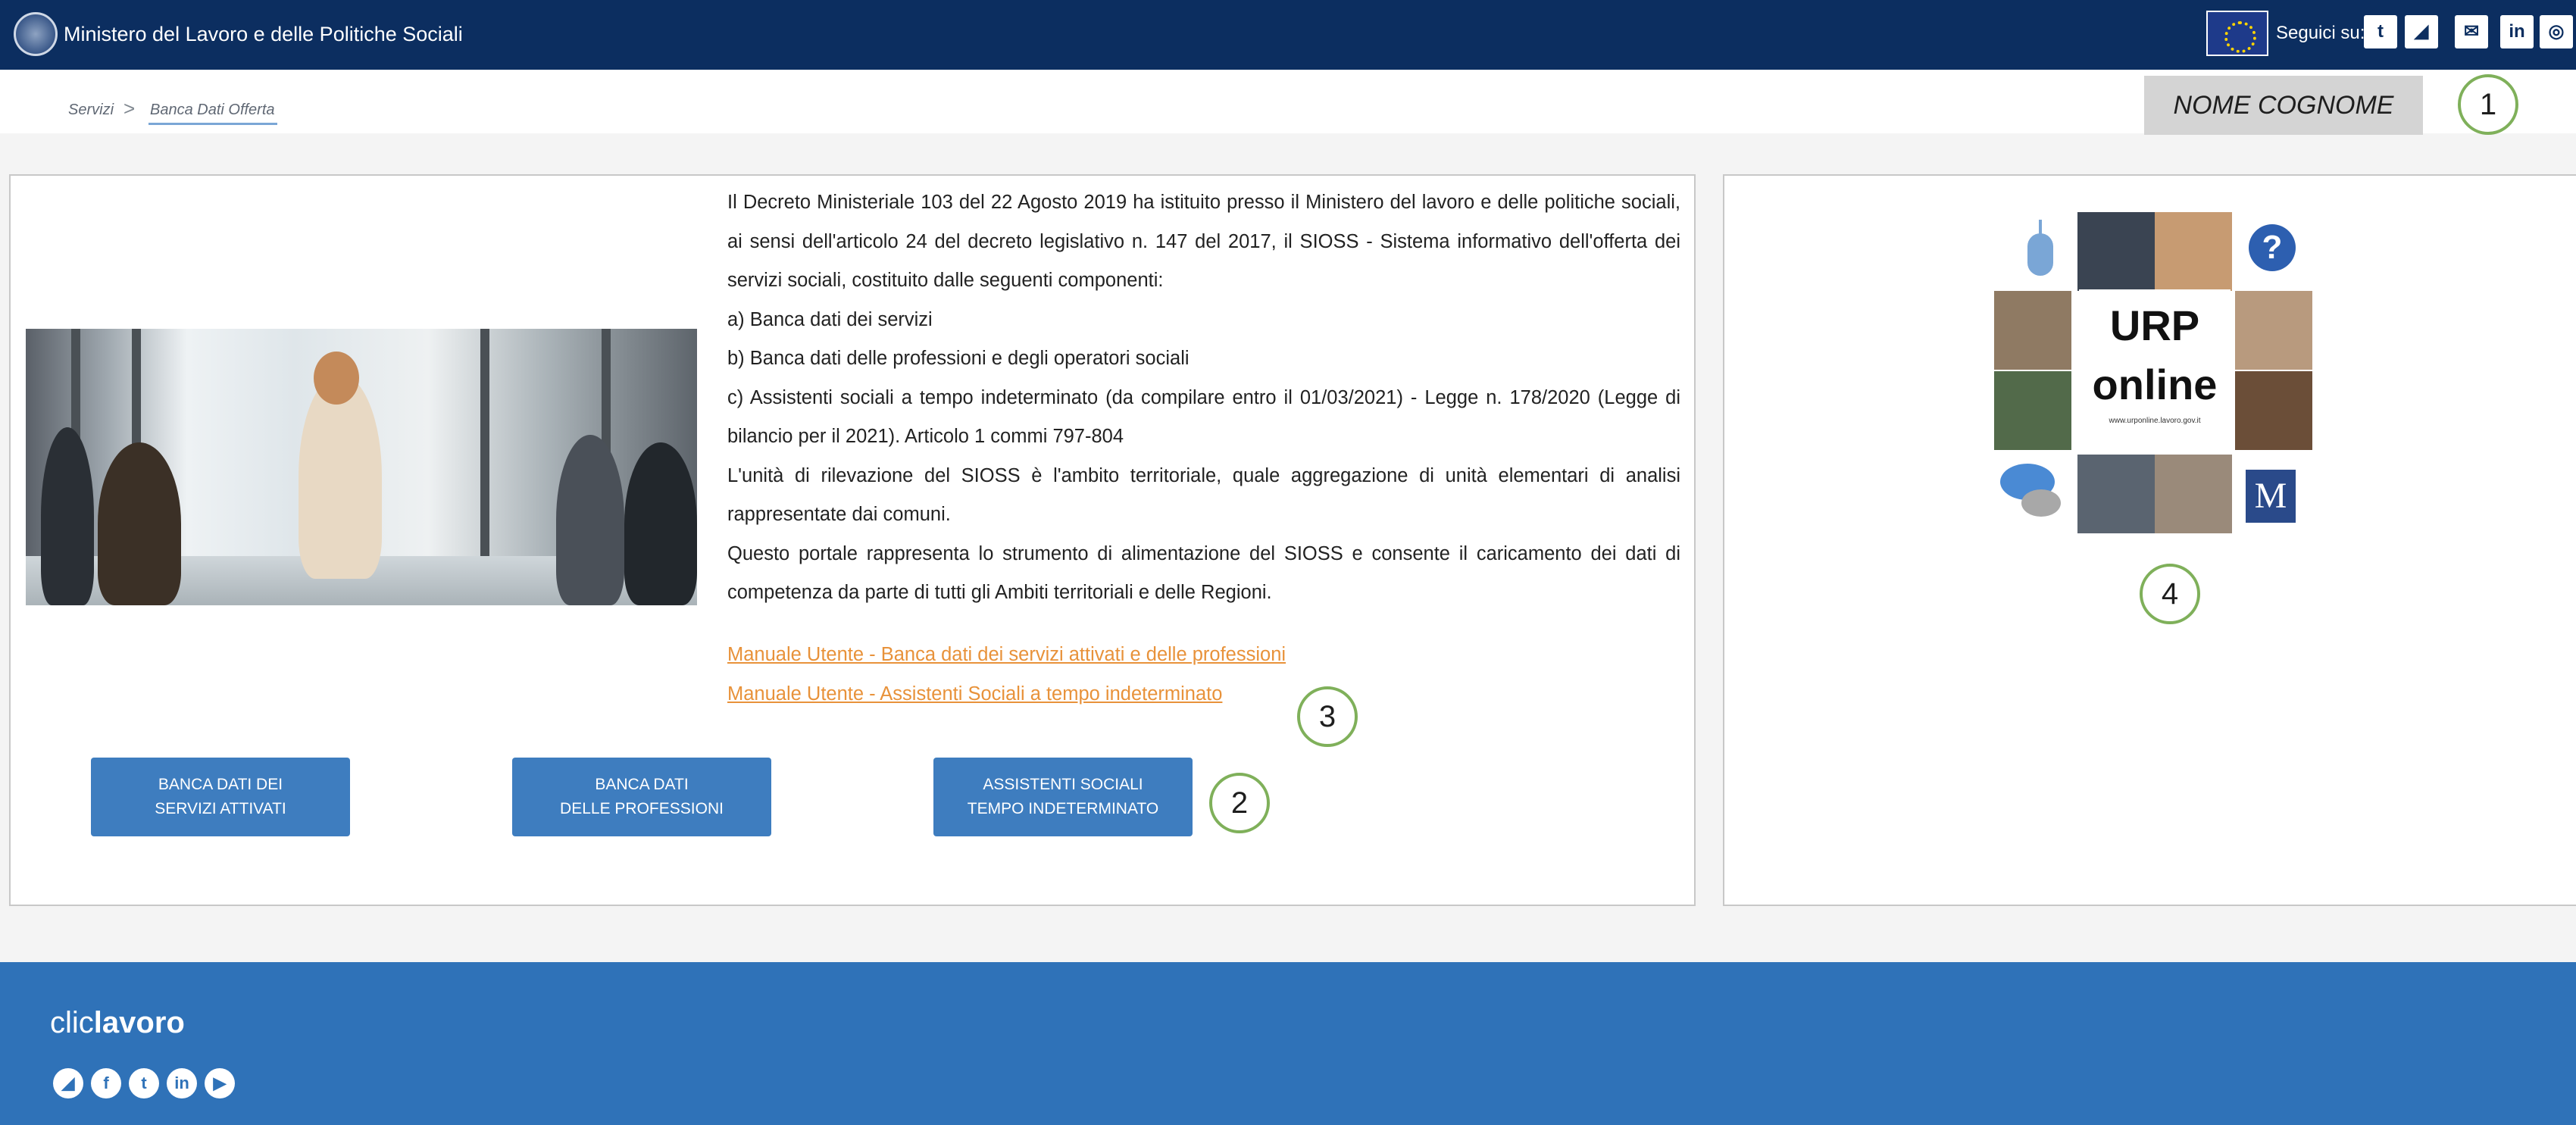 This screenshot has width=2576, height=1125. Describe the element at coordinates (2154, 325) in the screenshot. I see `urp-title: URP` at that location.